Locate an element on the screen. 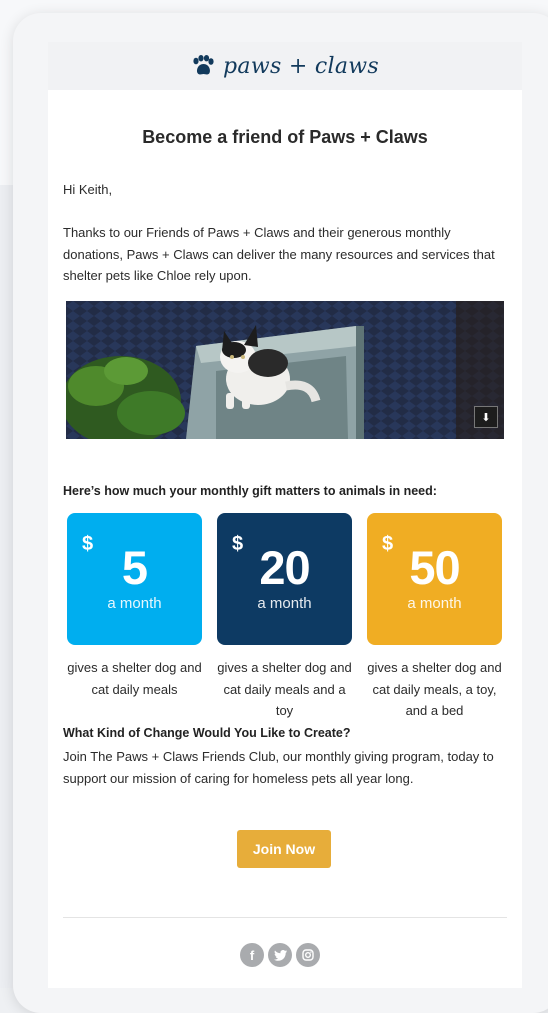 This screenshot has height=1013, width=548. greeting: Hi Keith, is located at coordinates (88, 189).